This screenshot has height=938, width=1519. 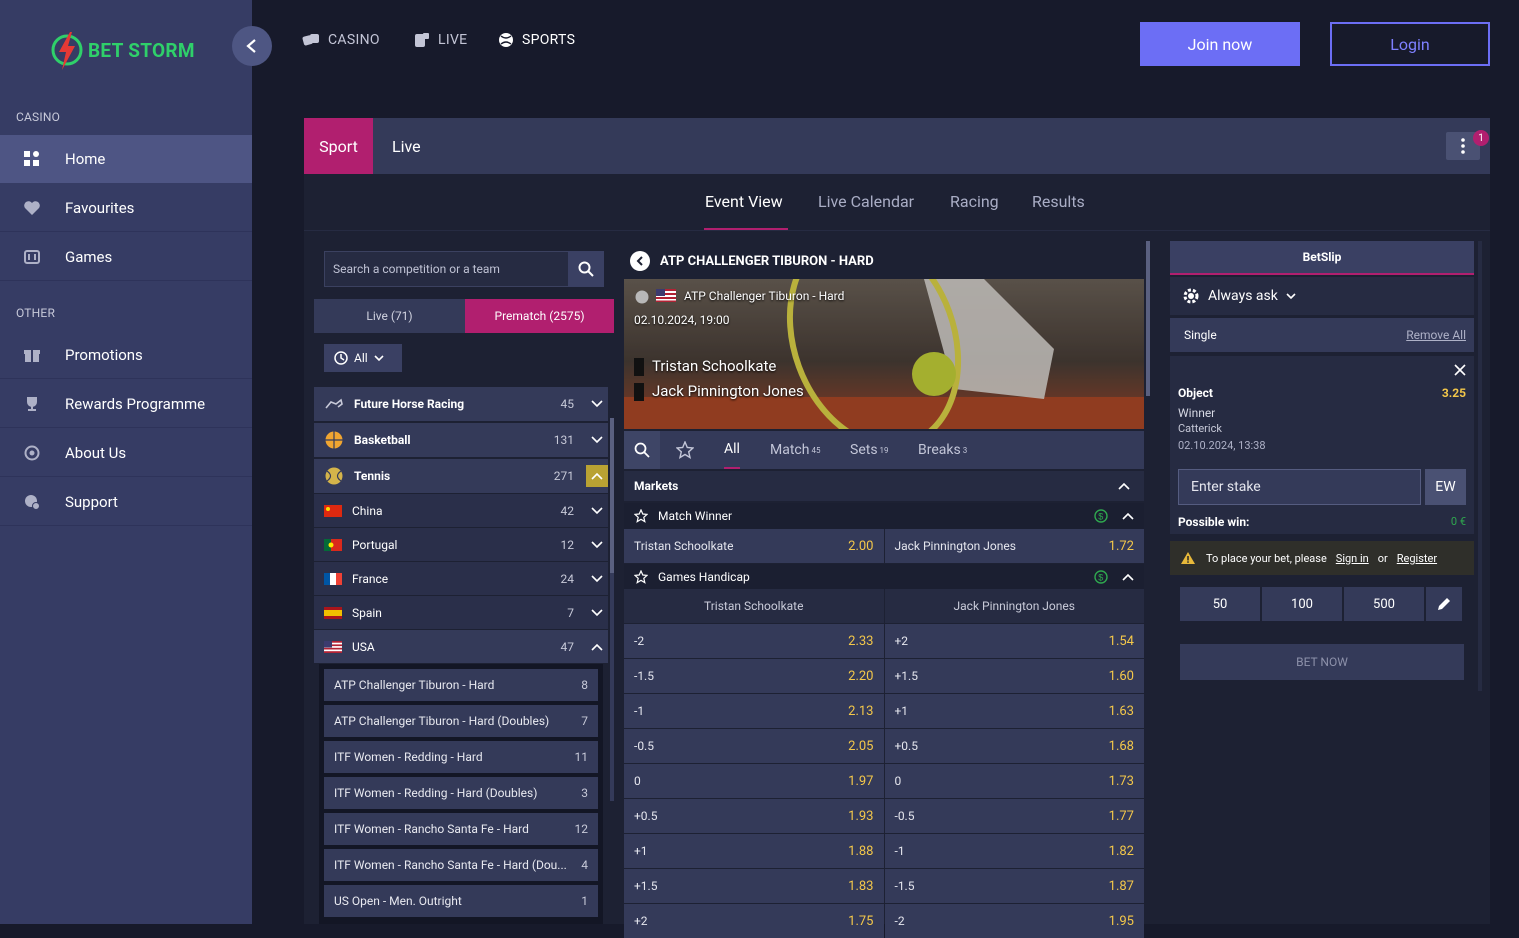 I want to click on odds-button: 0 1.97, so click(x=754, y=781).